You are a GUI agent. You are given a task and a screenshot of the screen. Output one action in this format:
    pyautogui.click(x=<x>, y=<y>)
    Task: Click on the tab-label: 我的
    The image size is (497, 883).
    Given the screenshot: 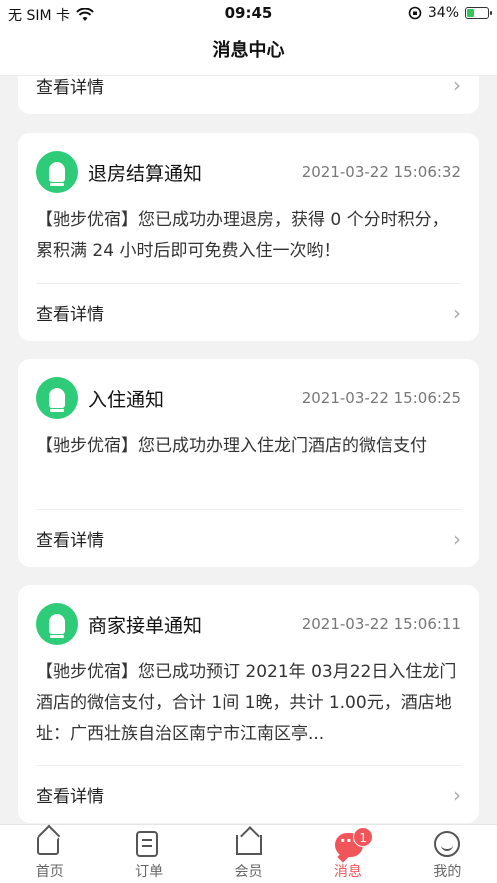 What is the action you would take?
    pyautogui.click(x=447, y=872)
    